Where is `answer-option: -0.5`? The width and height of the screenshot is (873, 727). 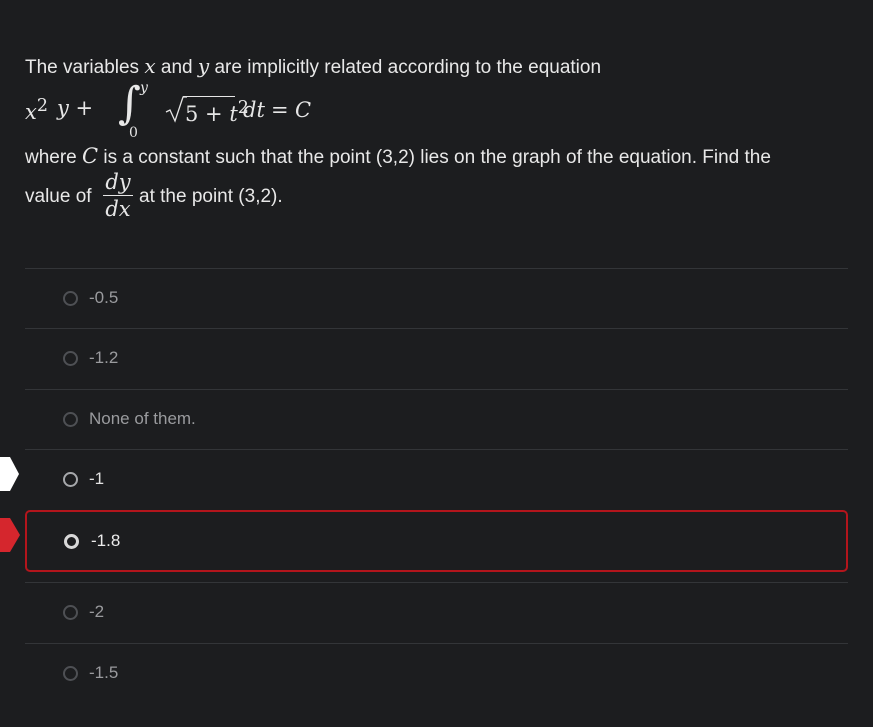 answer-option: -0.5 is located at coordinates (436, 298).